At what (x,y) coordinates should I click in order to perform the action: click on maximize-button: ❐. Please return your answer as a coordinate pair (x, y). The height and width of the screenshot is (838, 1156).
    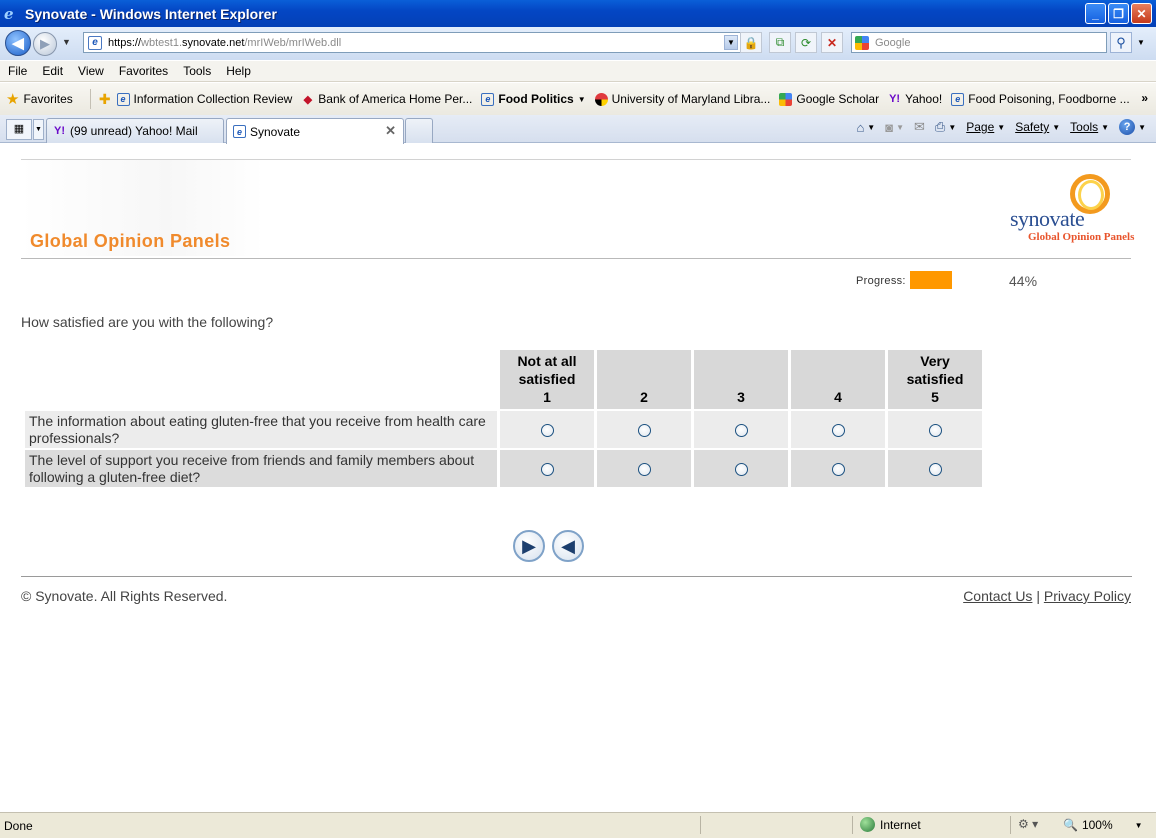
    Looking at the image, I should click on (1118, 13).